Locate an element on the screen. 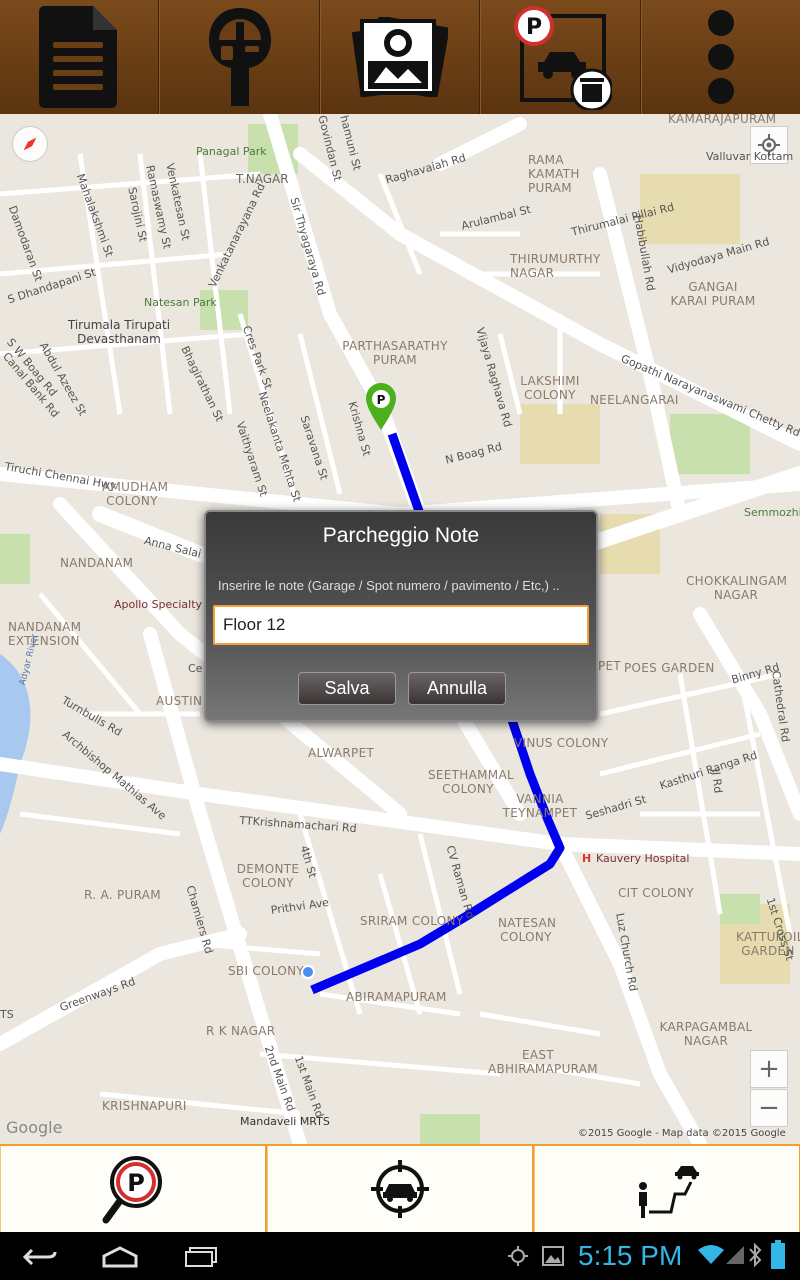 The height and width of the screenshot is (1280, 800). map-label: R K NAGAR is located at coordinates (241, 1031).